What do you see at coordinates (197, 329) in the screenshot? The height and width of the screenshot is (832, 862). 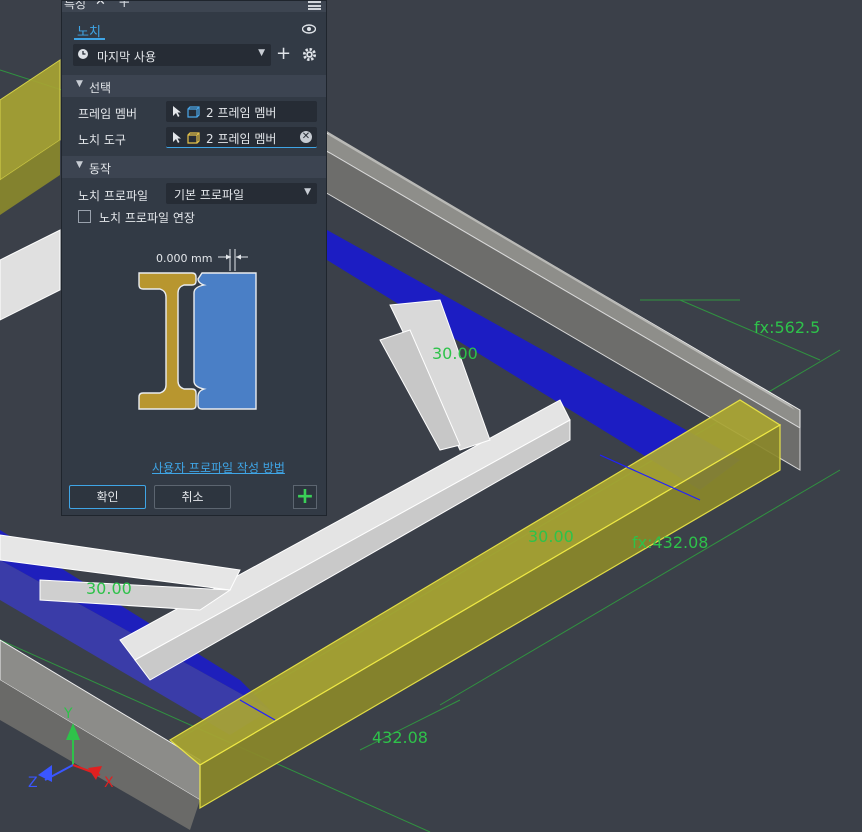 I see `notch-profile-preview: 0.000 mm` at bounding box center [197, 329].